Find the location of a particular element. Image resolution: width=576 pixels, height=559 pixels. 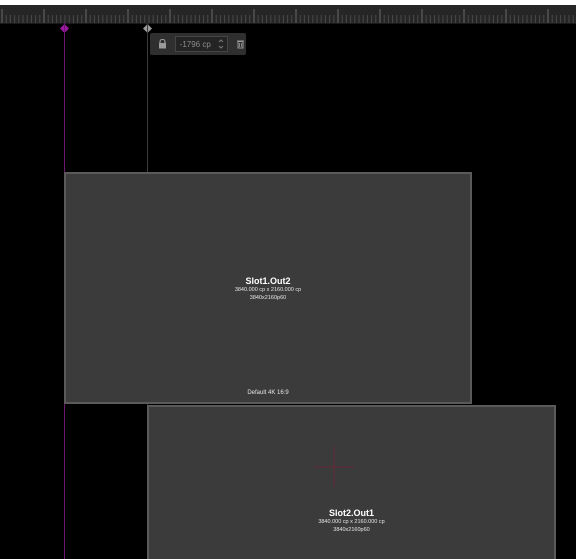

output-name: Slot2.Out1 is located at coordinates (351, 513).